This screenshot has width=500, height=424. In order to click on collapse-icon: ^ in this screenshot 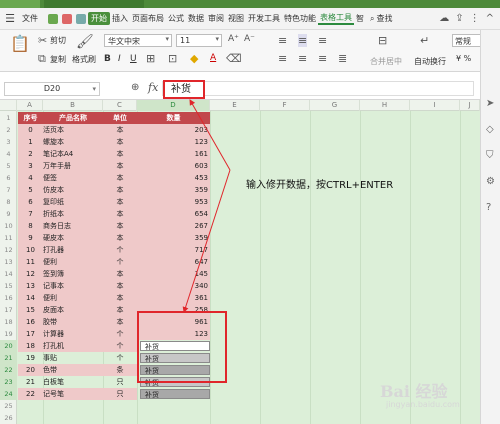, I will do `click(490, 18)`.